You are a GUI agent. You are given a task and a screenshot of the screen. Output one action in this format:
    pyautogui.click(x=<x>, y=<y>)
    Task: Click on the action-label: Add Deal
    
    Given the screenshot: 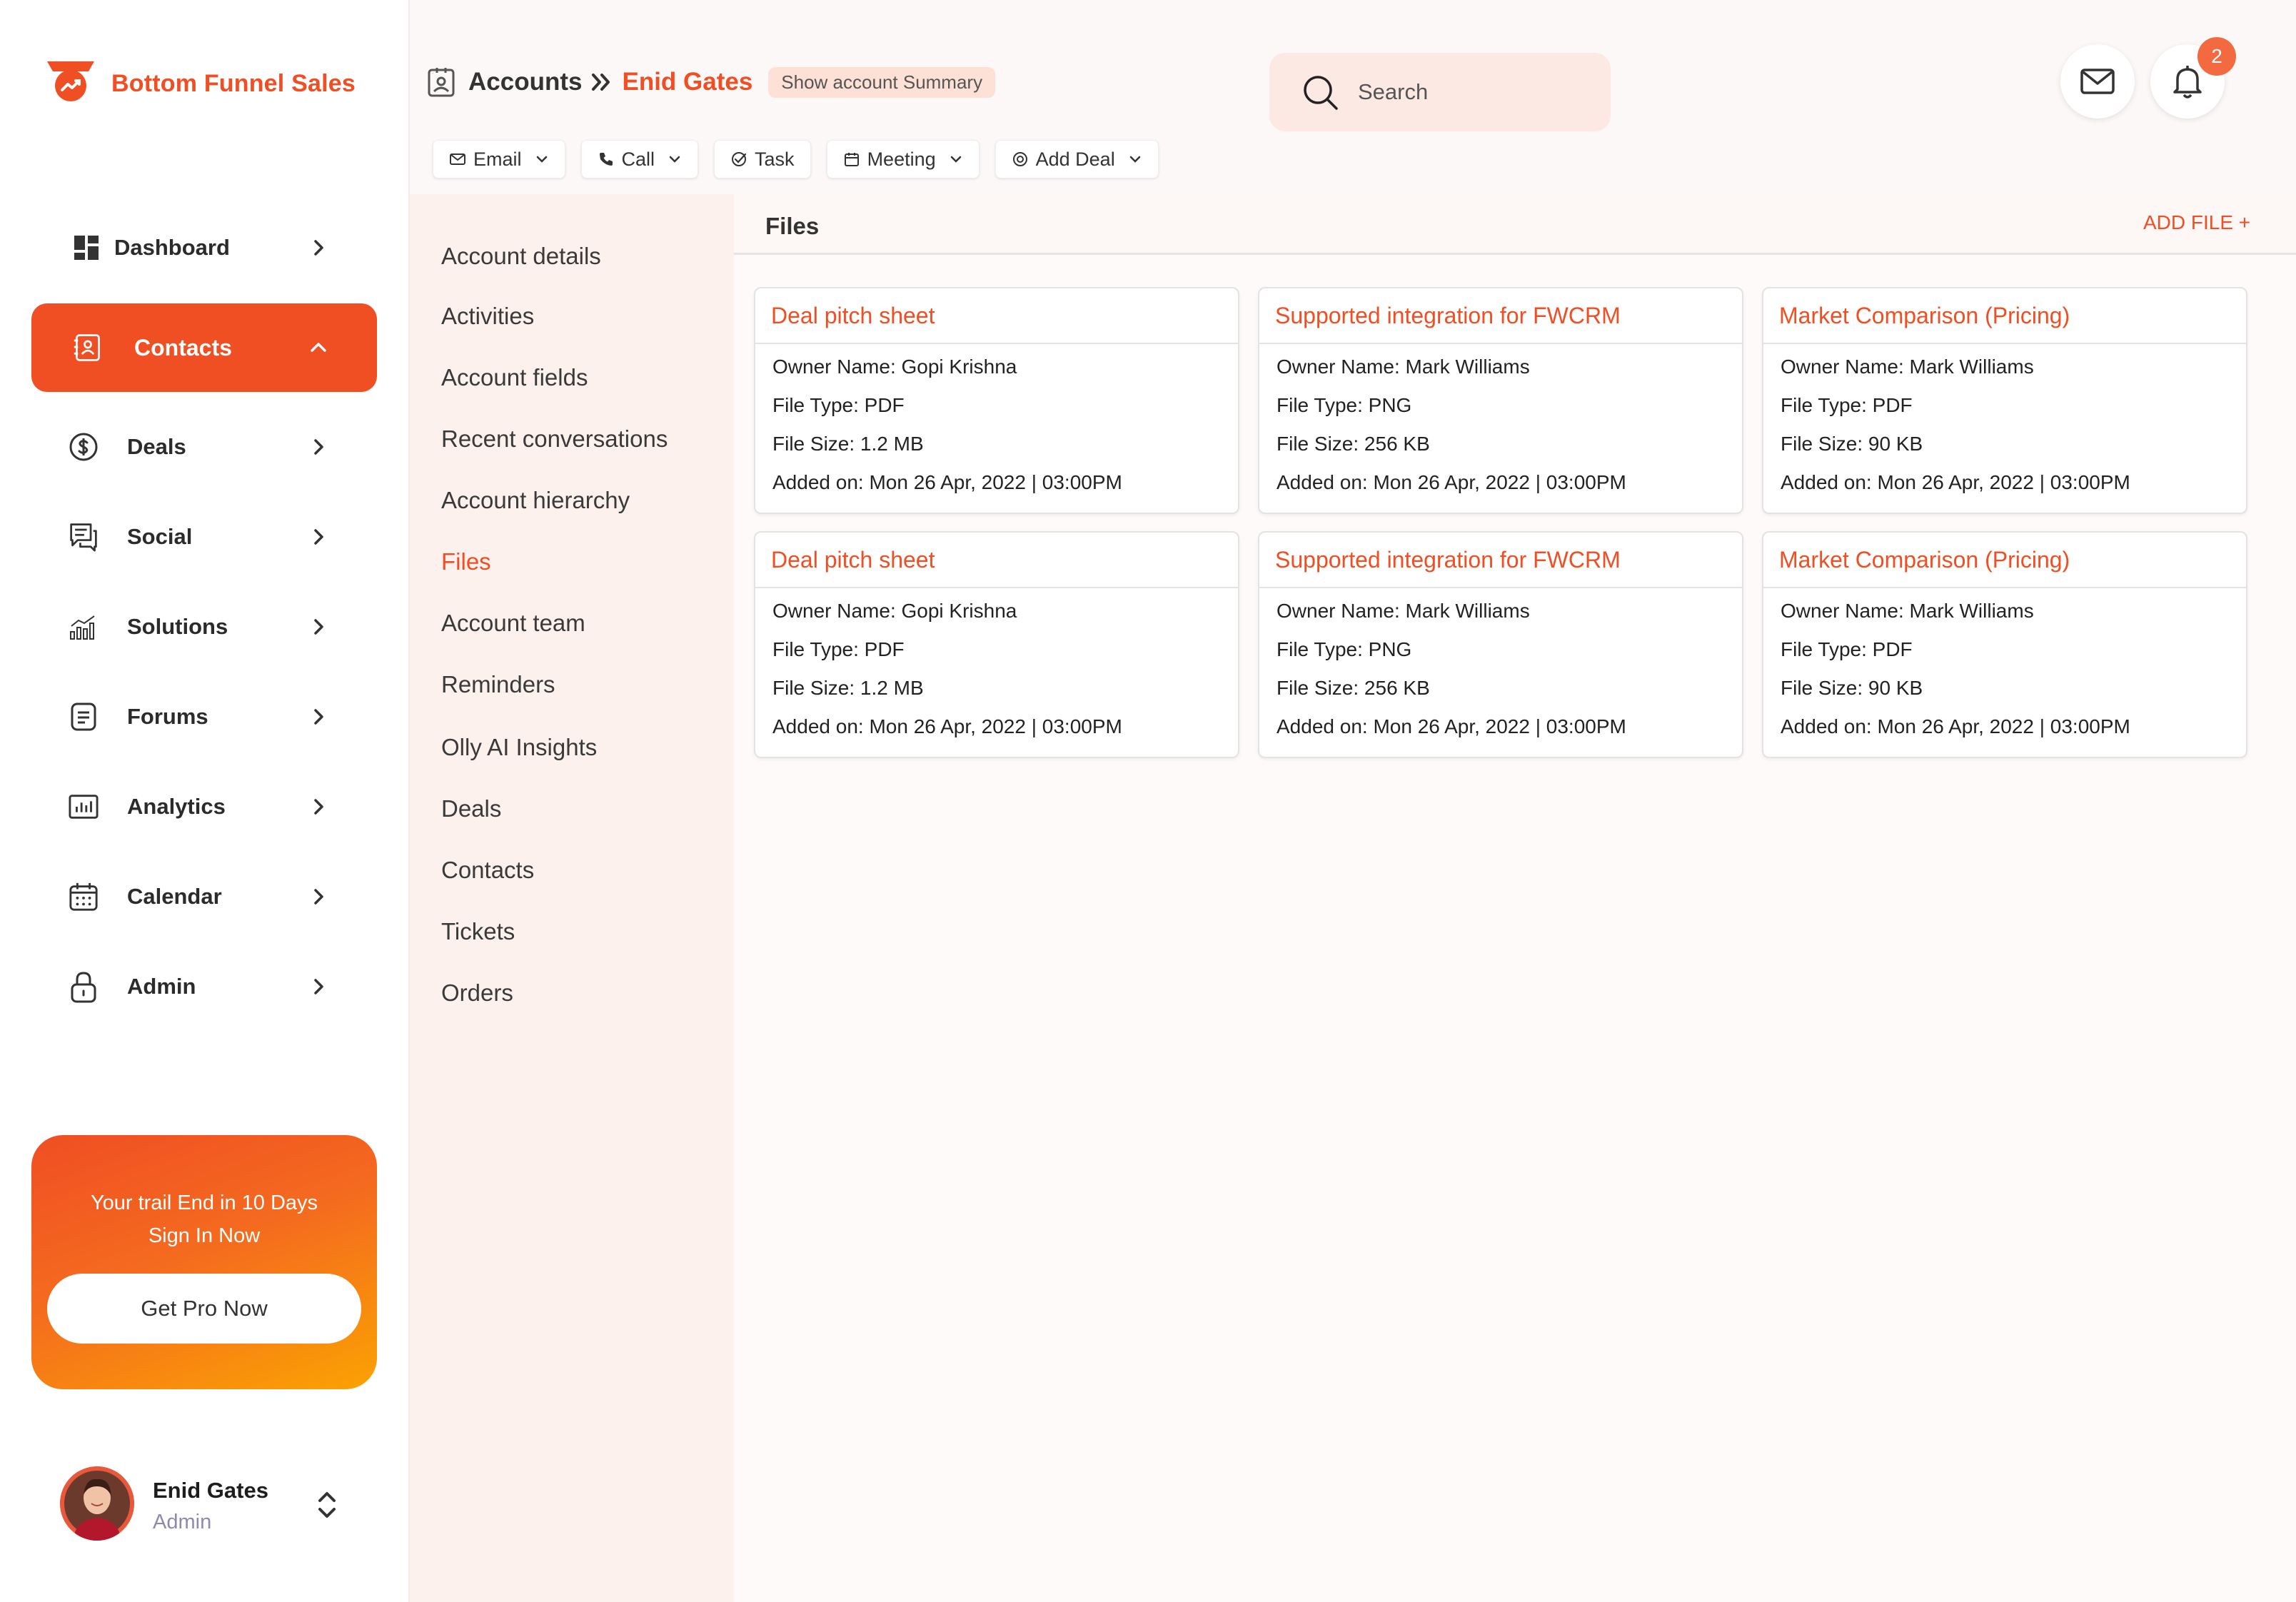 What is the action you would take?
    pyautogui.click(x=1075, y=159)
    